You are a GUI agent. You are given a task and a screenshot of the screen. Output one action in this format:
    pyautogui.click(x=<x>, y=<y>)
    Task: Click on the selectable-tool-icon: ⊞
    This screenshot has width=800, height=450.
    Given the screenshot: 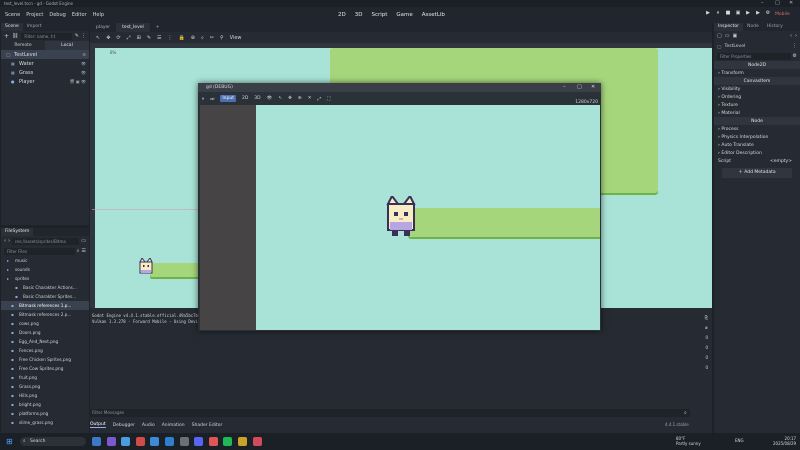 What is the action you would take?
    pyautogui.click(x=139, y=38)
    